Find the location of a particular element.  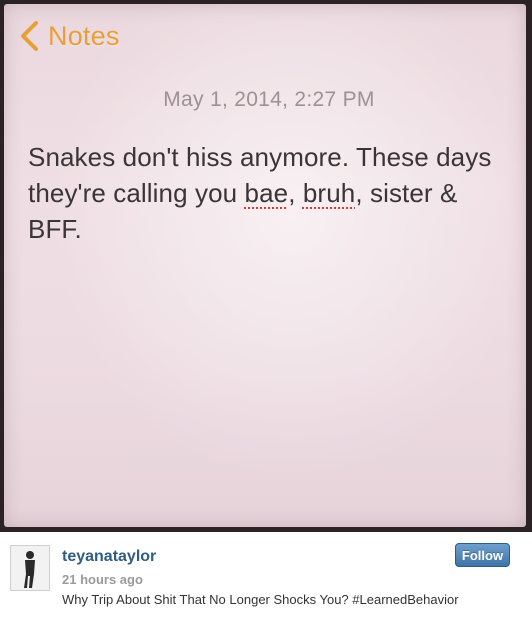

notes-back-button: Notes is located at coordinates (69, 36).